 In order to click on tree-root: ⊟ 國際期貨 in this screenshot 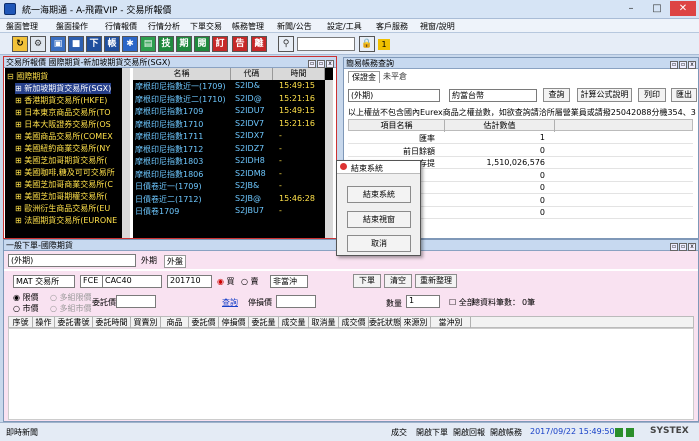, I will do `click(27, 76)`.